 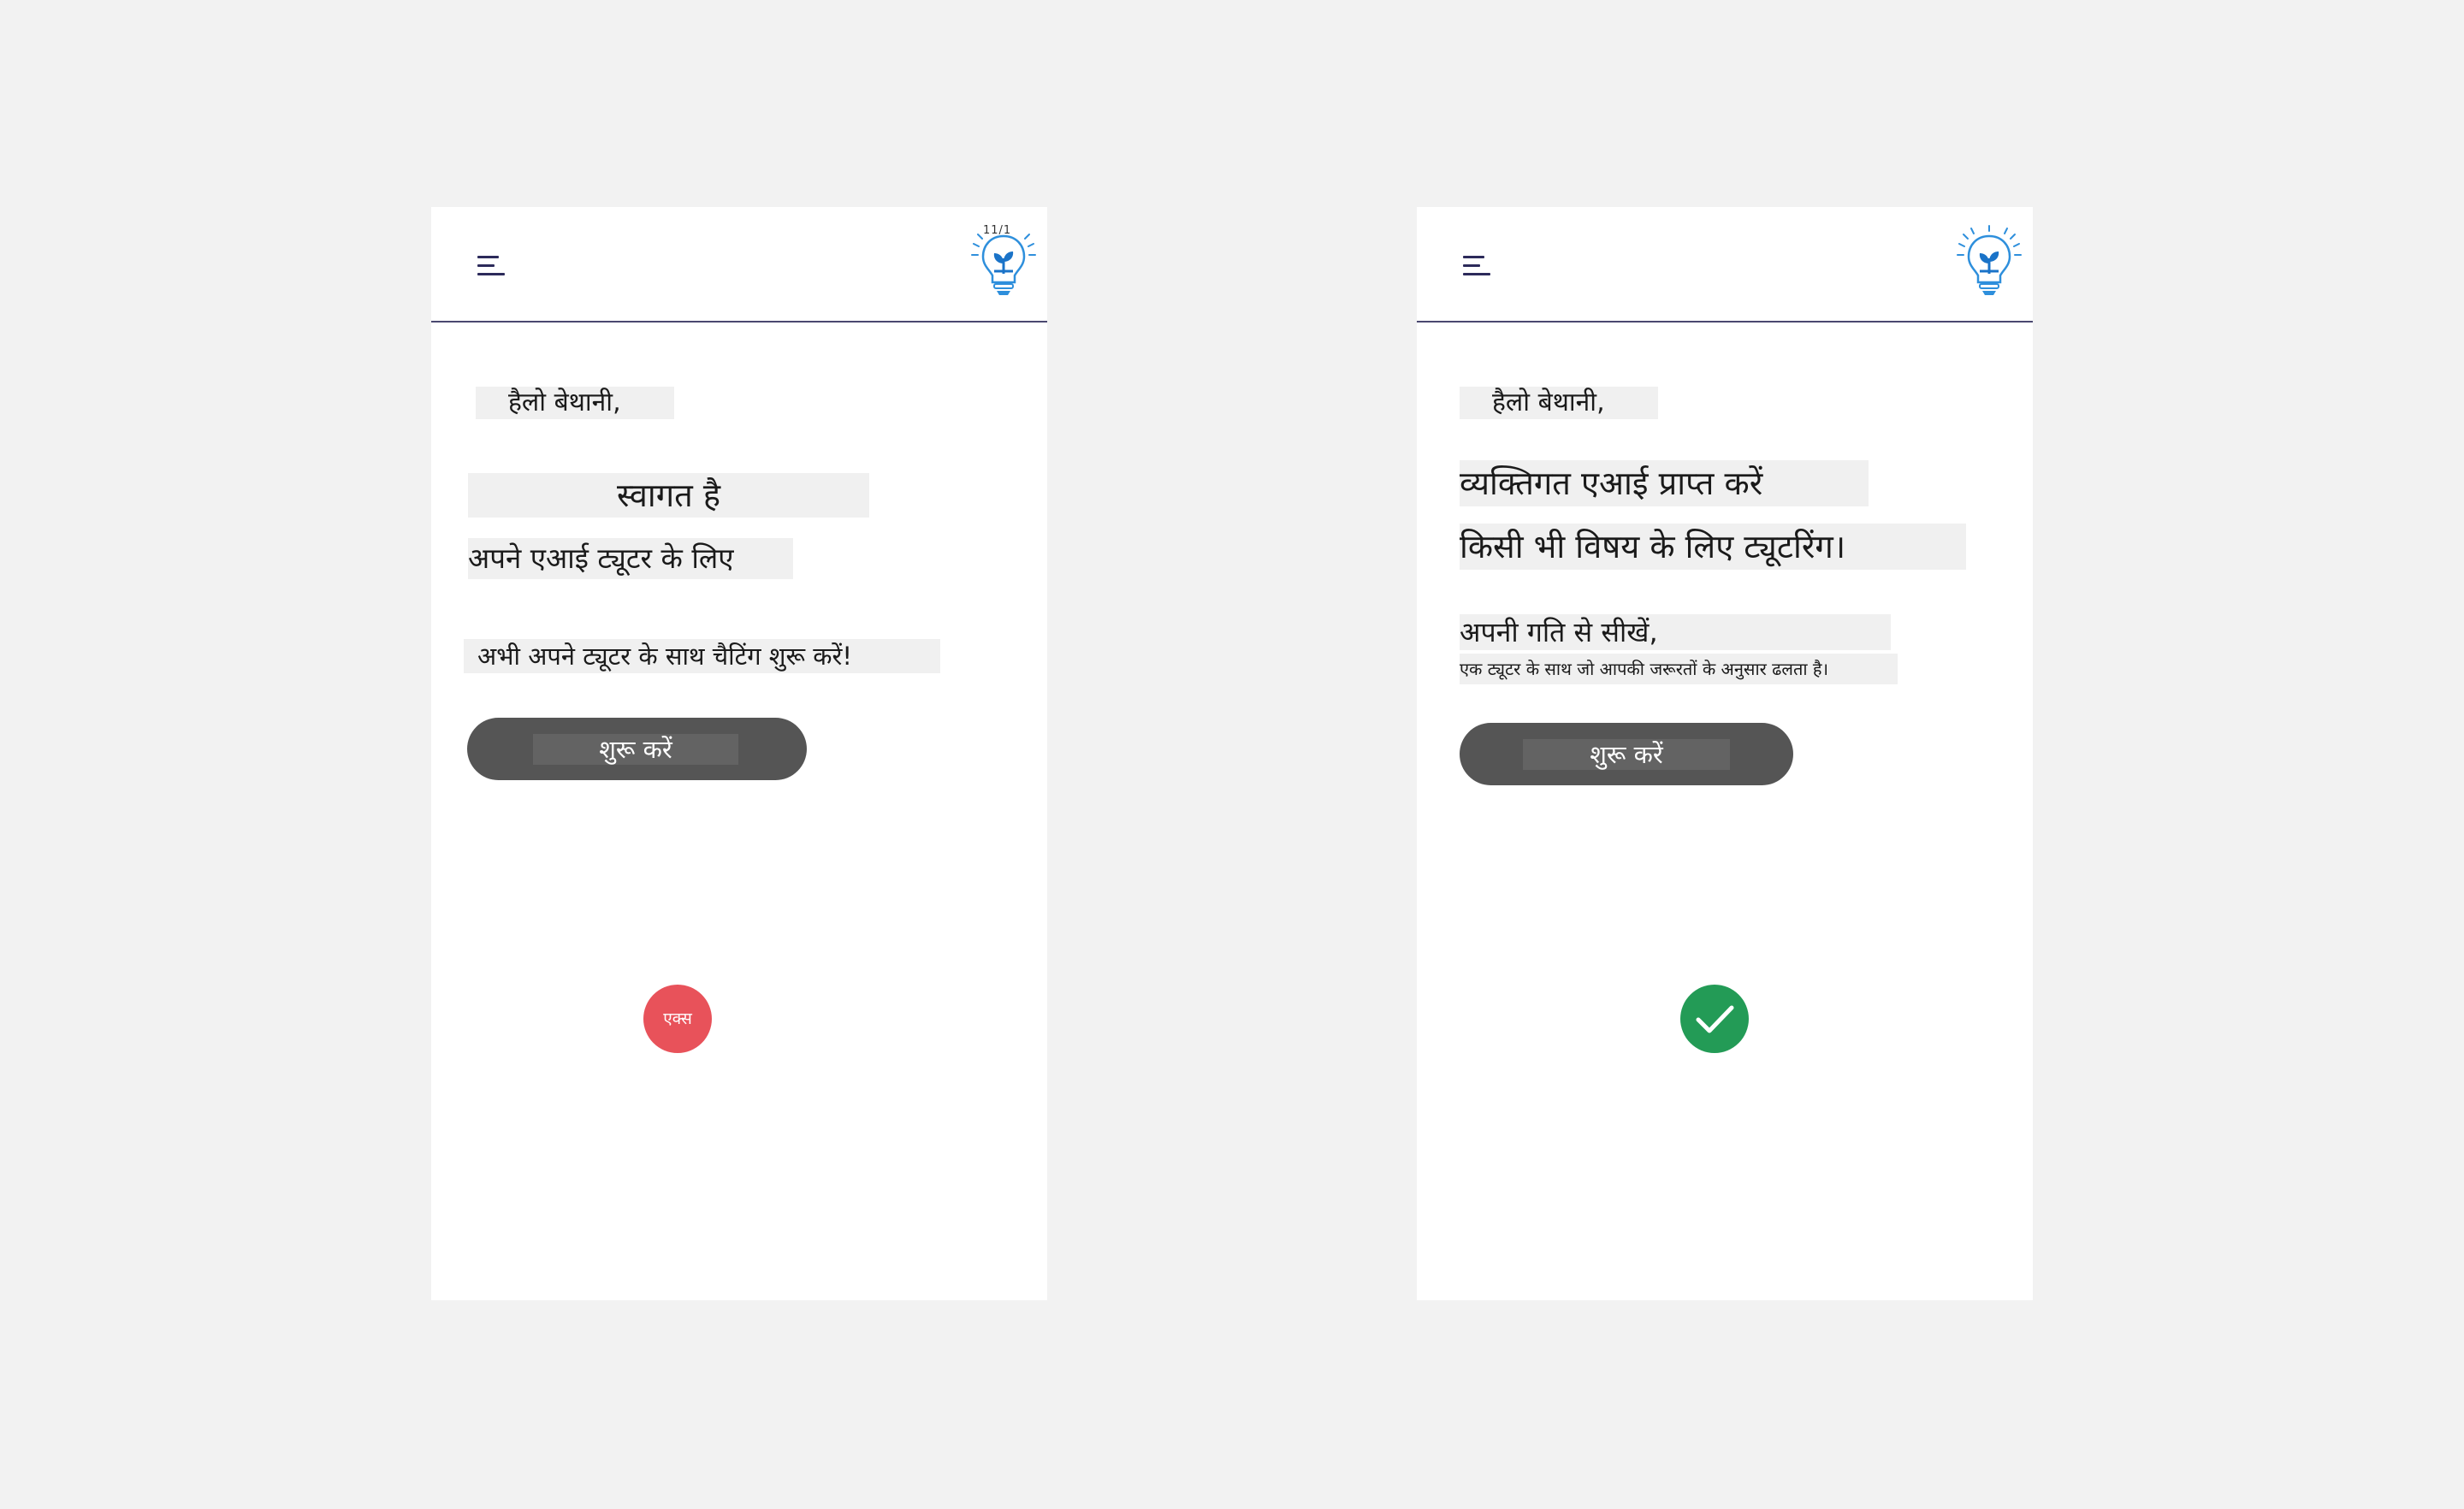 I want to click on ai-tutor-subheading: अपने एआई ट्यूटर के लिए, so click(x=630, y=558).